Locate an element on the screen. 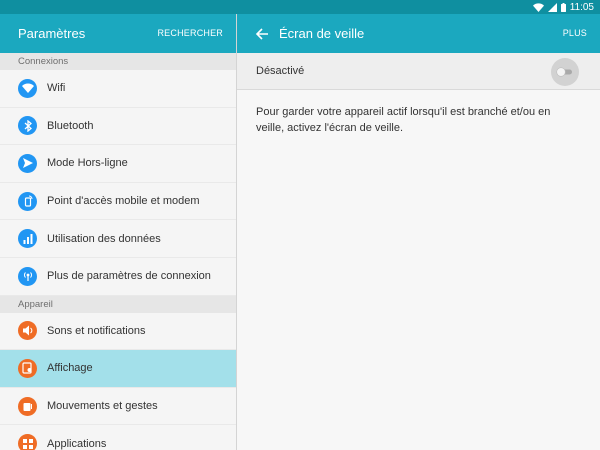  section-header-appareil: Appareil is located at coordinates (118, 304).